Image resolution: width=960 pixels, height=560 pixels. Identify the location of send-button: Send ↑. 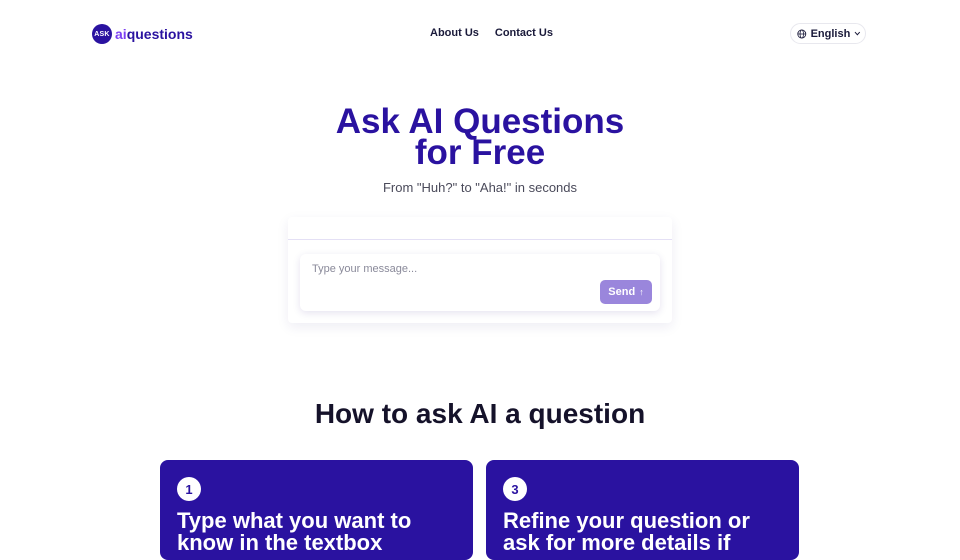
(626, 292).